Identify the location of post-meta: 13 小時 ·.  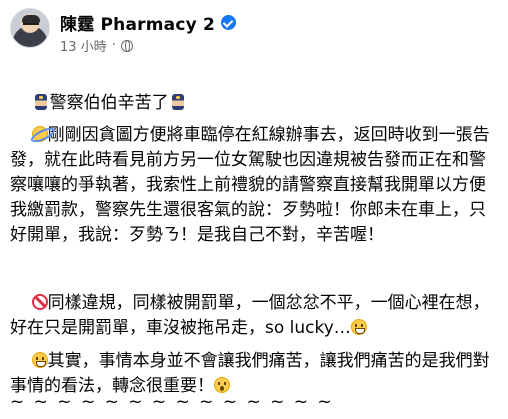
(96, 45).